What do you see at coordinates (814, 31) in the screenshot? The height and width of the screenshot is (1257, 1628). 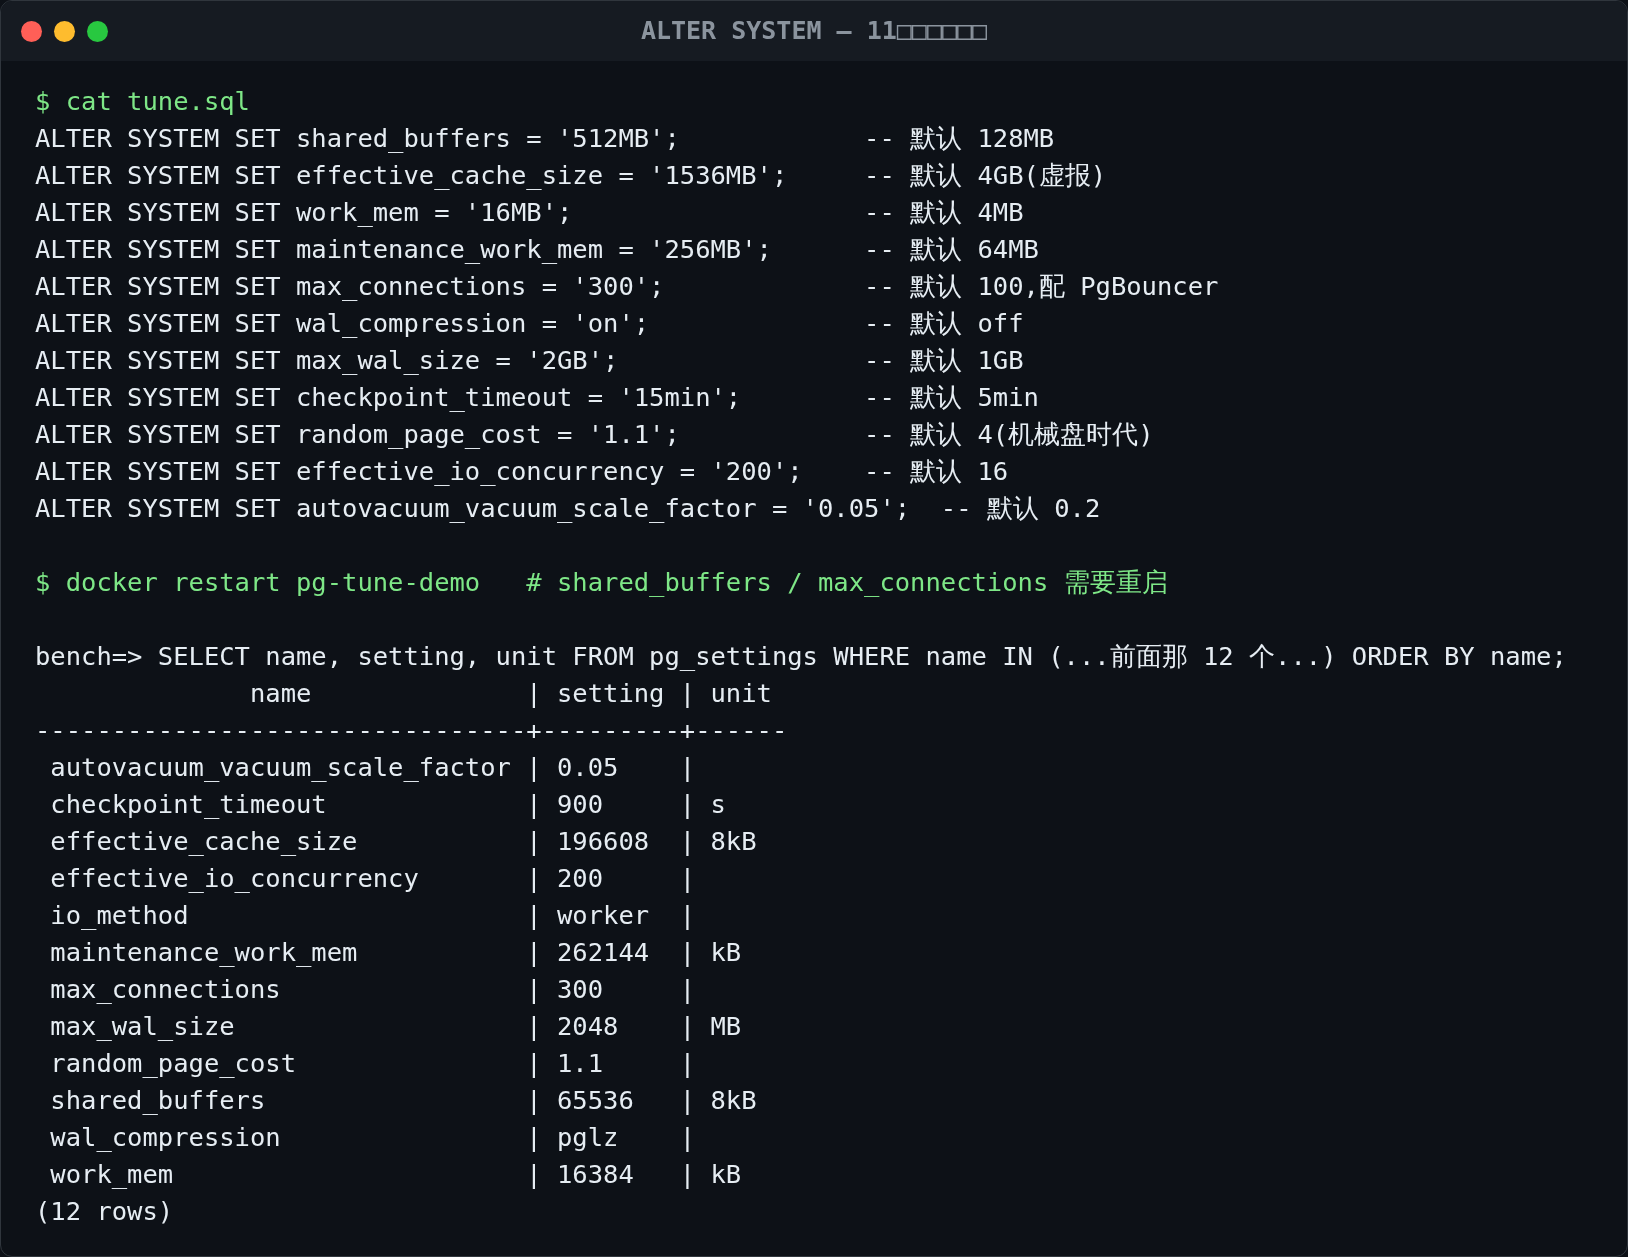 I see `window-title: ALTER SYSTEM — 11□□□□□□` at bounding box center [814, 31].